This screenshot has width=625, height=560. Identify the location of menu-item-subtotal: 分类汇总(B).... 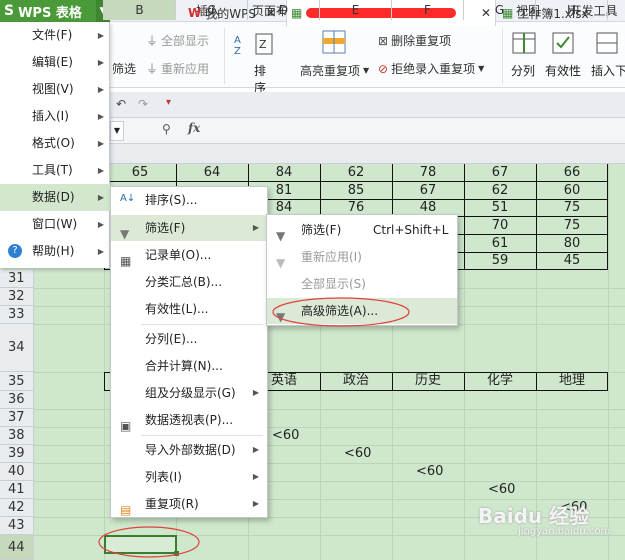
(189, 282).